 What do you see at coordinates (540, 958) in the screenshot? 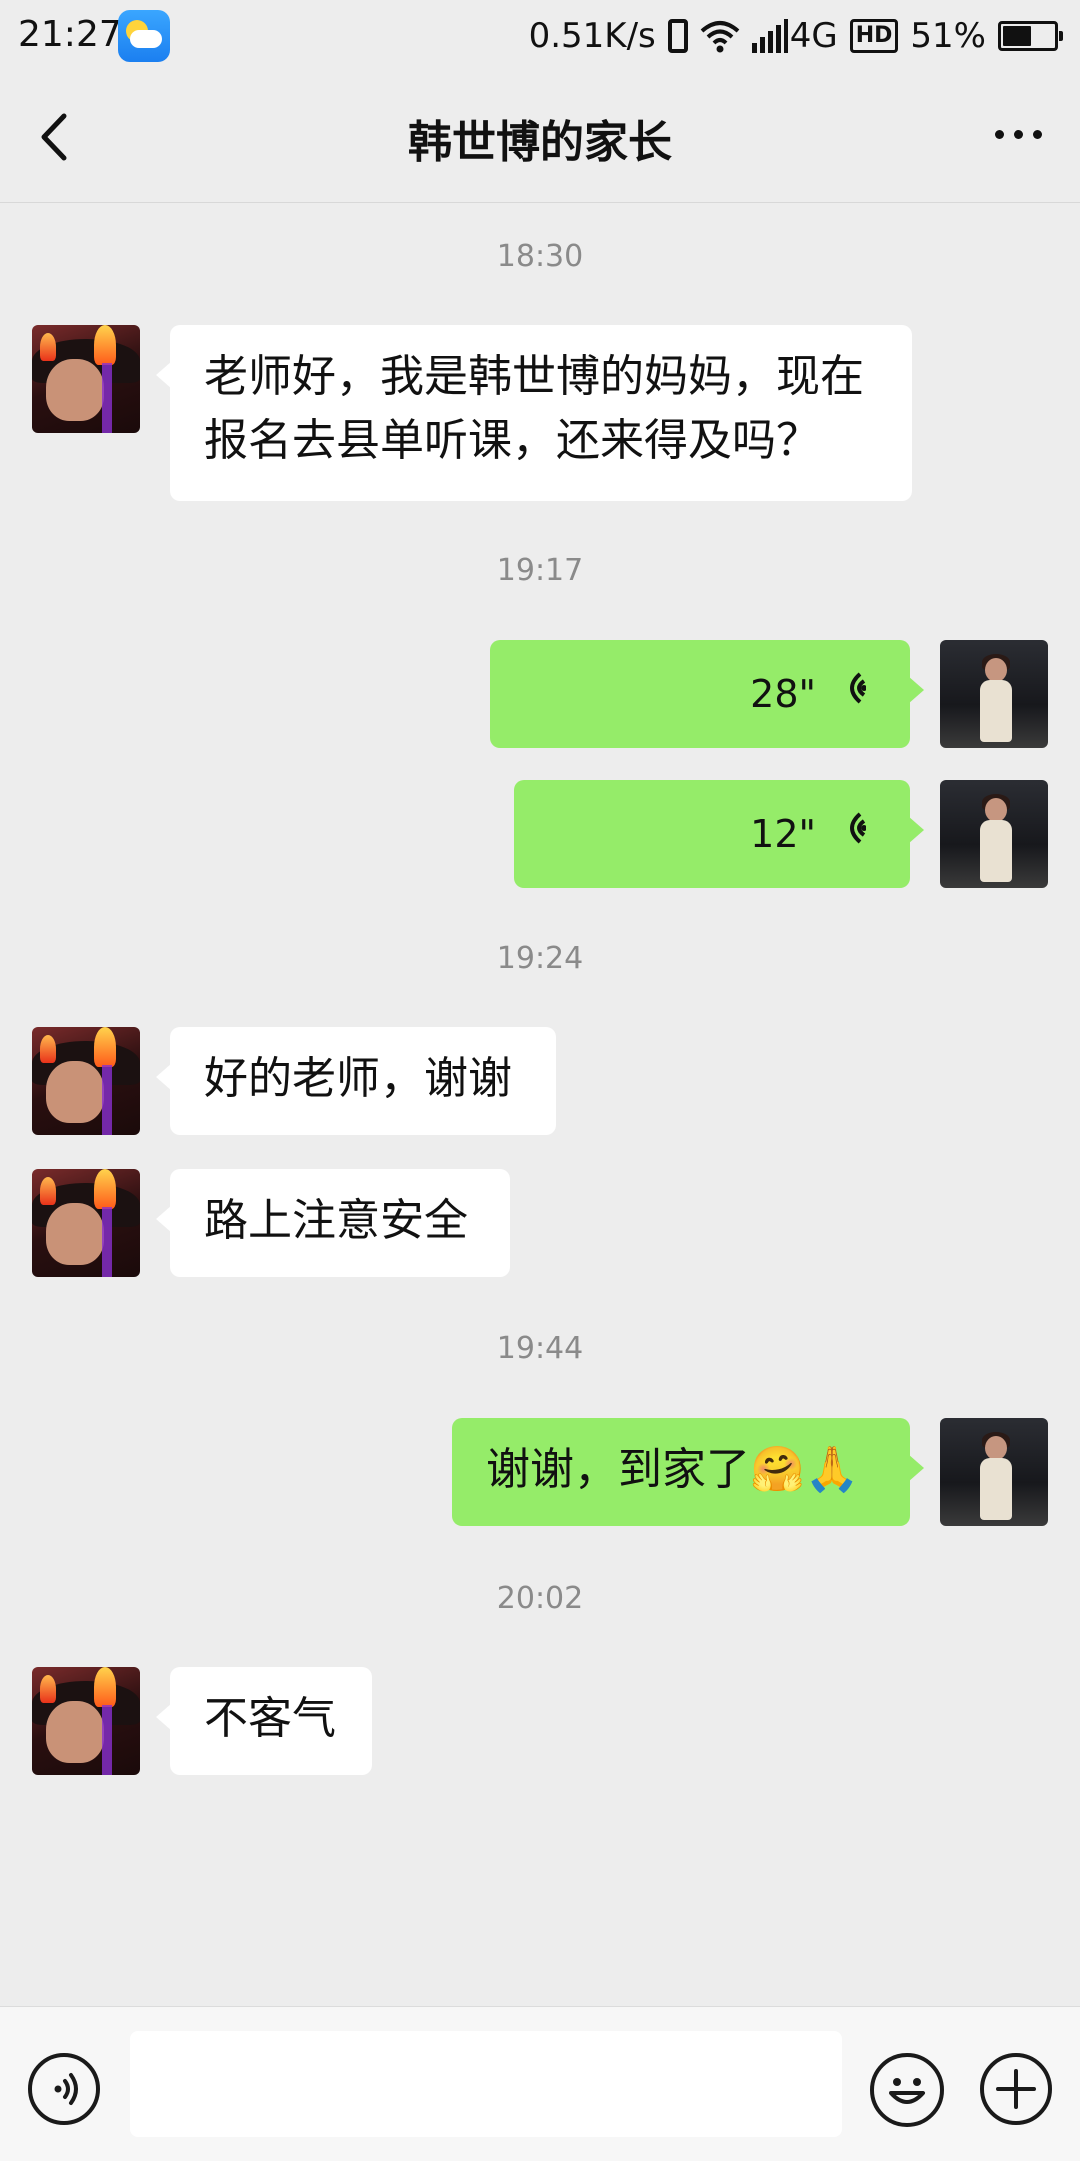
I see `timestamp: 19:24` at bounding box center [540, 958].